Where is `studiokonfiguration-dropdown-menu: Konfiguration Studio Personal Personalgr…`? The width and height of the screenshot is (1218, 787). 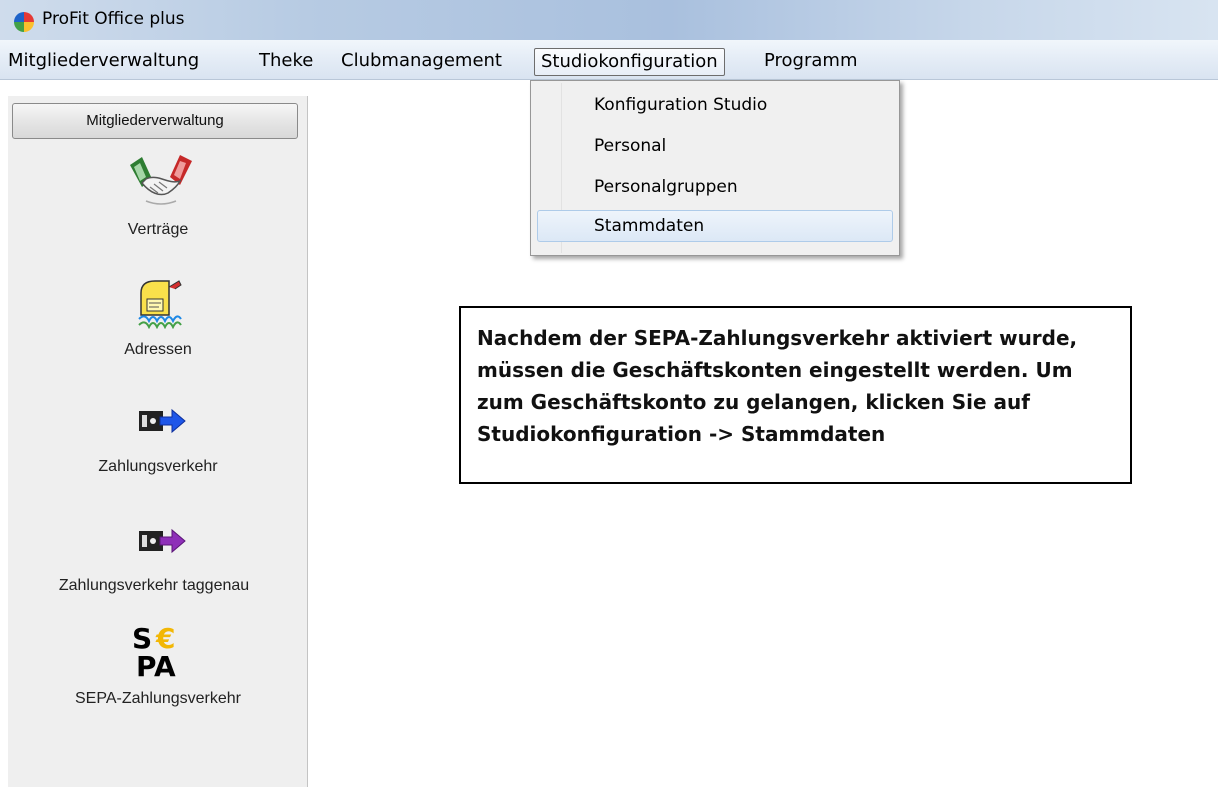
studiokonfiguration-dropdown-menu: Konfiguration Studio Personal Personalgr… is located at coordinates (715, 168).